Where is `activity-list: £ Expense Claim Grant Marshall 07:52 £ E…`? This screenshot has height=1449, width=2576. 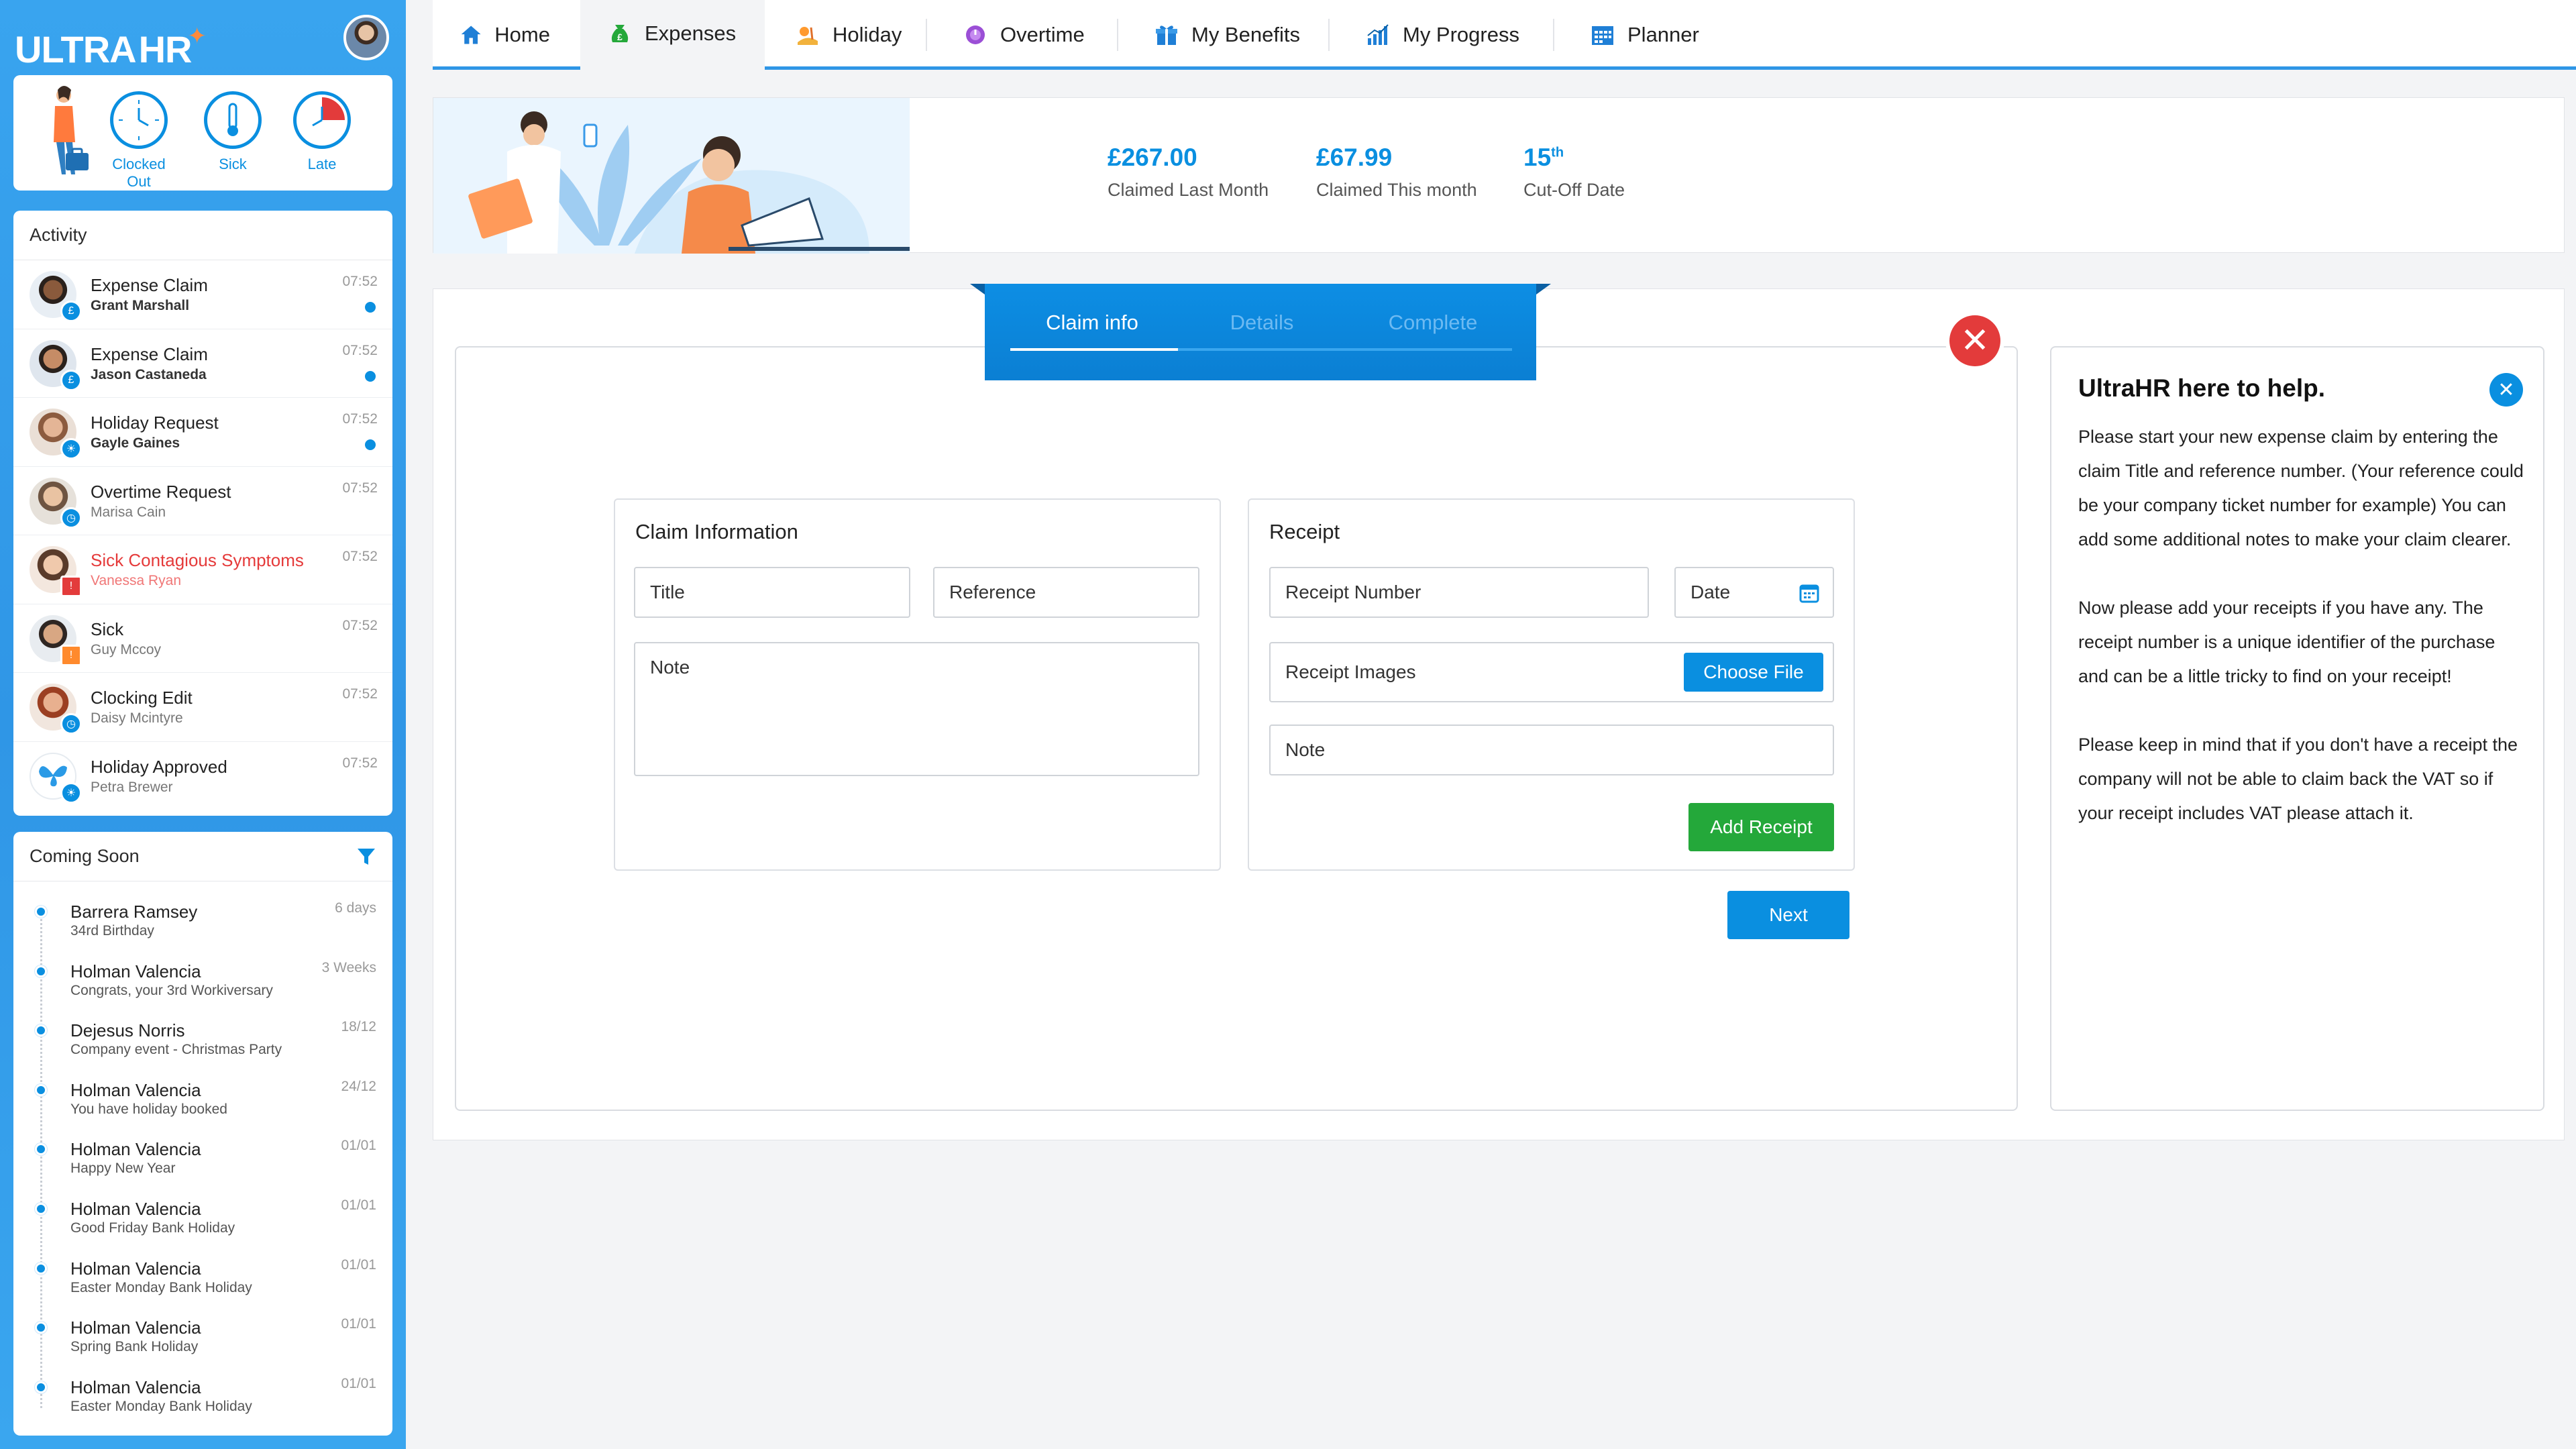
activity-list: £ Expense Claim Grant Marshall 07:52 £ E… is located at coordinates (202, 535).